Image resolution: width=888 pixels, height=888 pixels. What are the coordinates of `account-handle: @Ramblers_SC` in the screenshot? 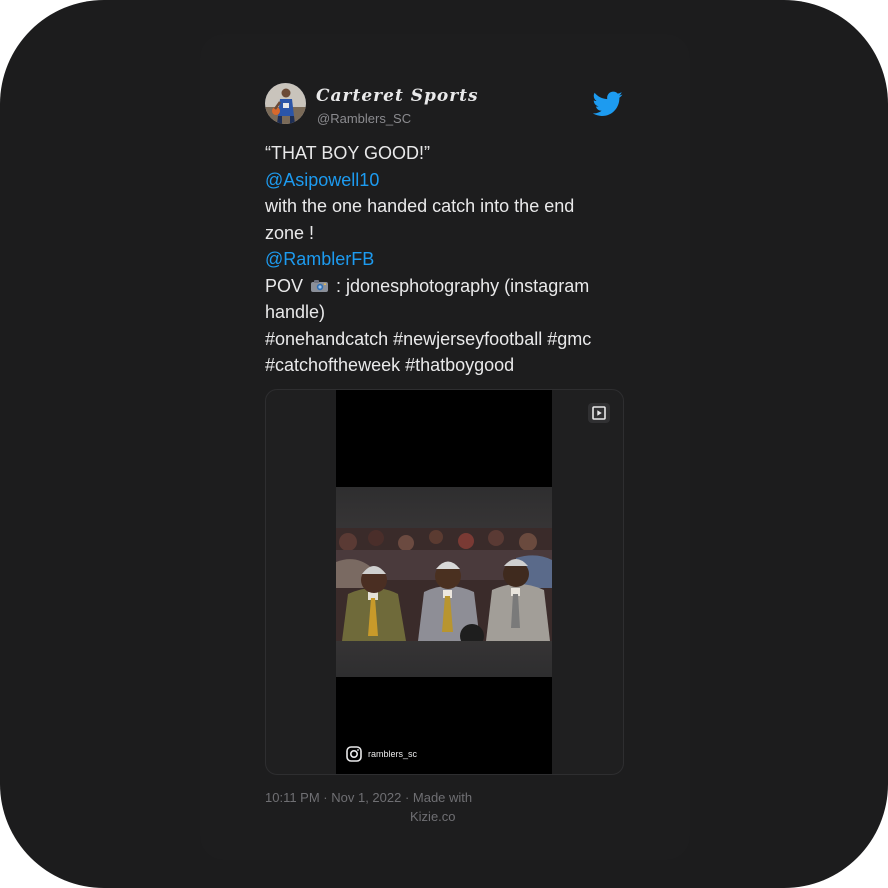 It's located at (364, 118).